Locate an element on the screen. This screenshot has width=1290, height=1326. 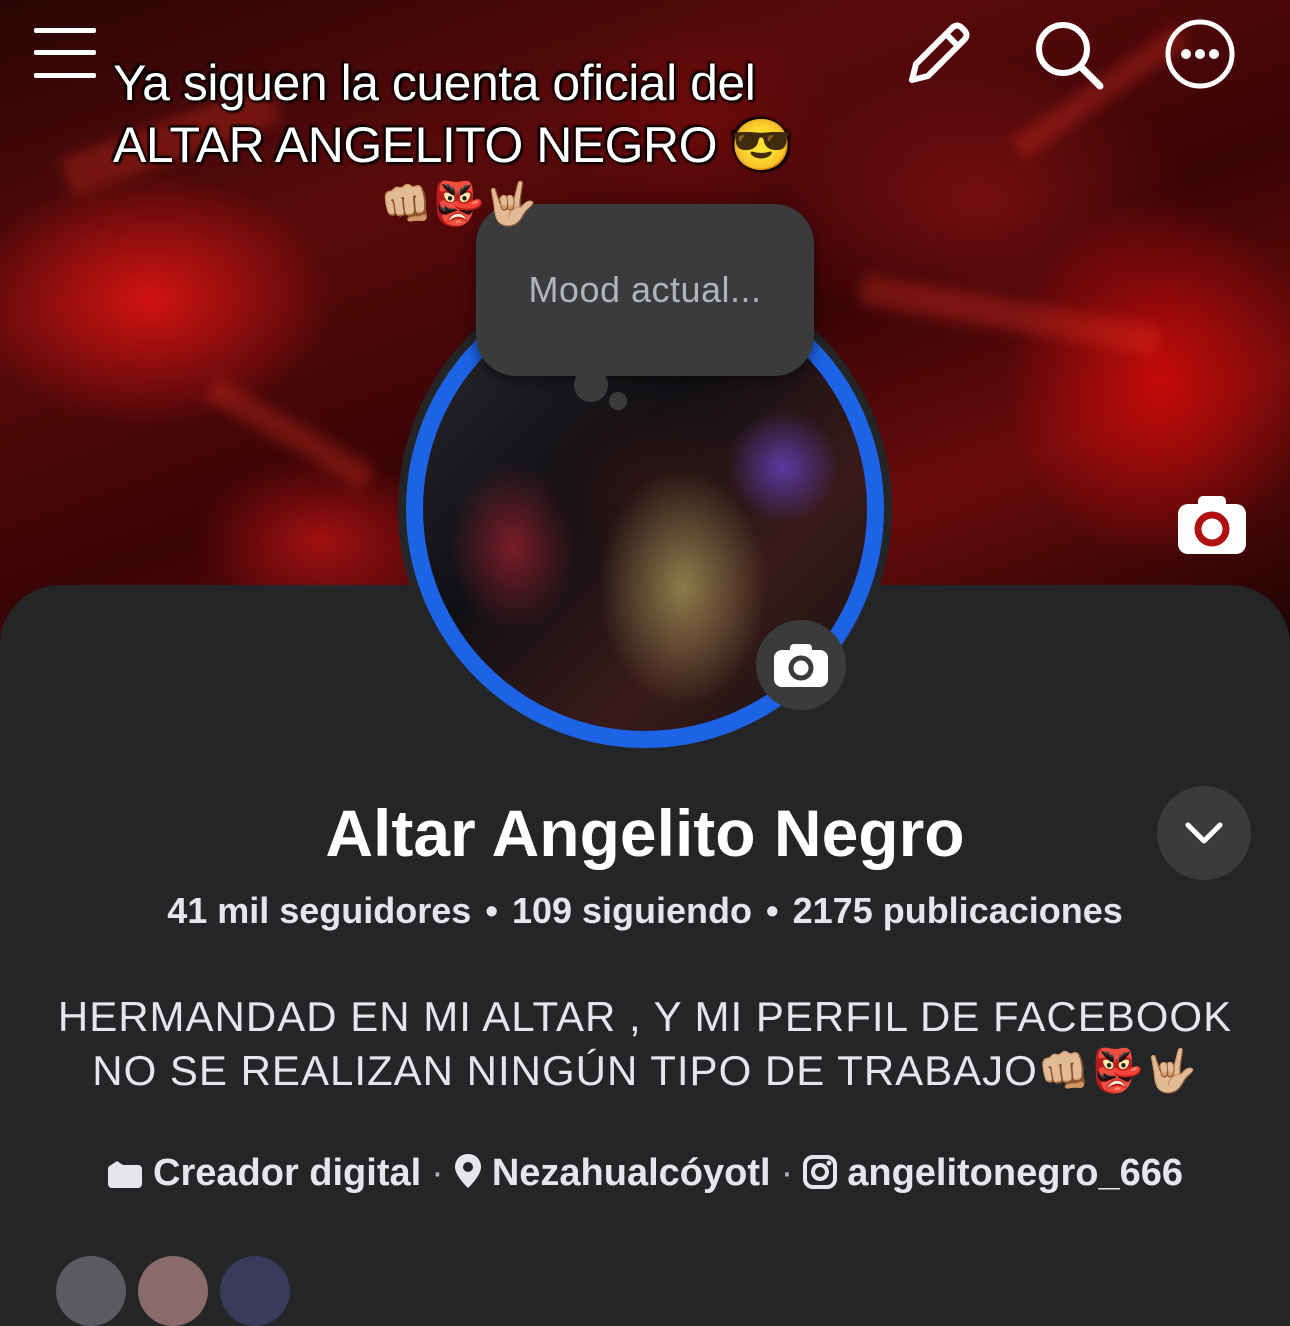
instagram-handle: angelitonegro_666 is located at coordinates (1015, 1173).